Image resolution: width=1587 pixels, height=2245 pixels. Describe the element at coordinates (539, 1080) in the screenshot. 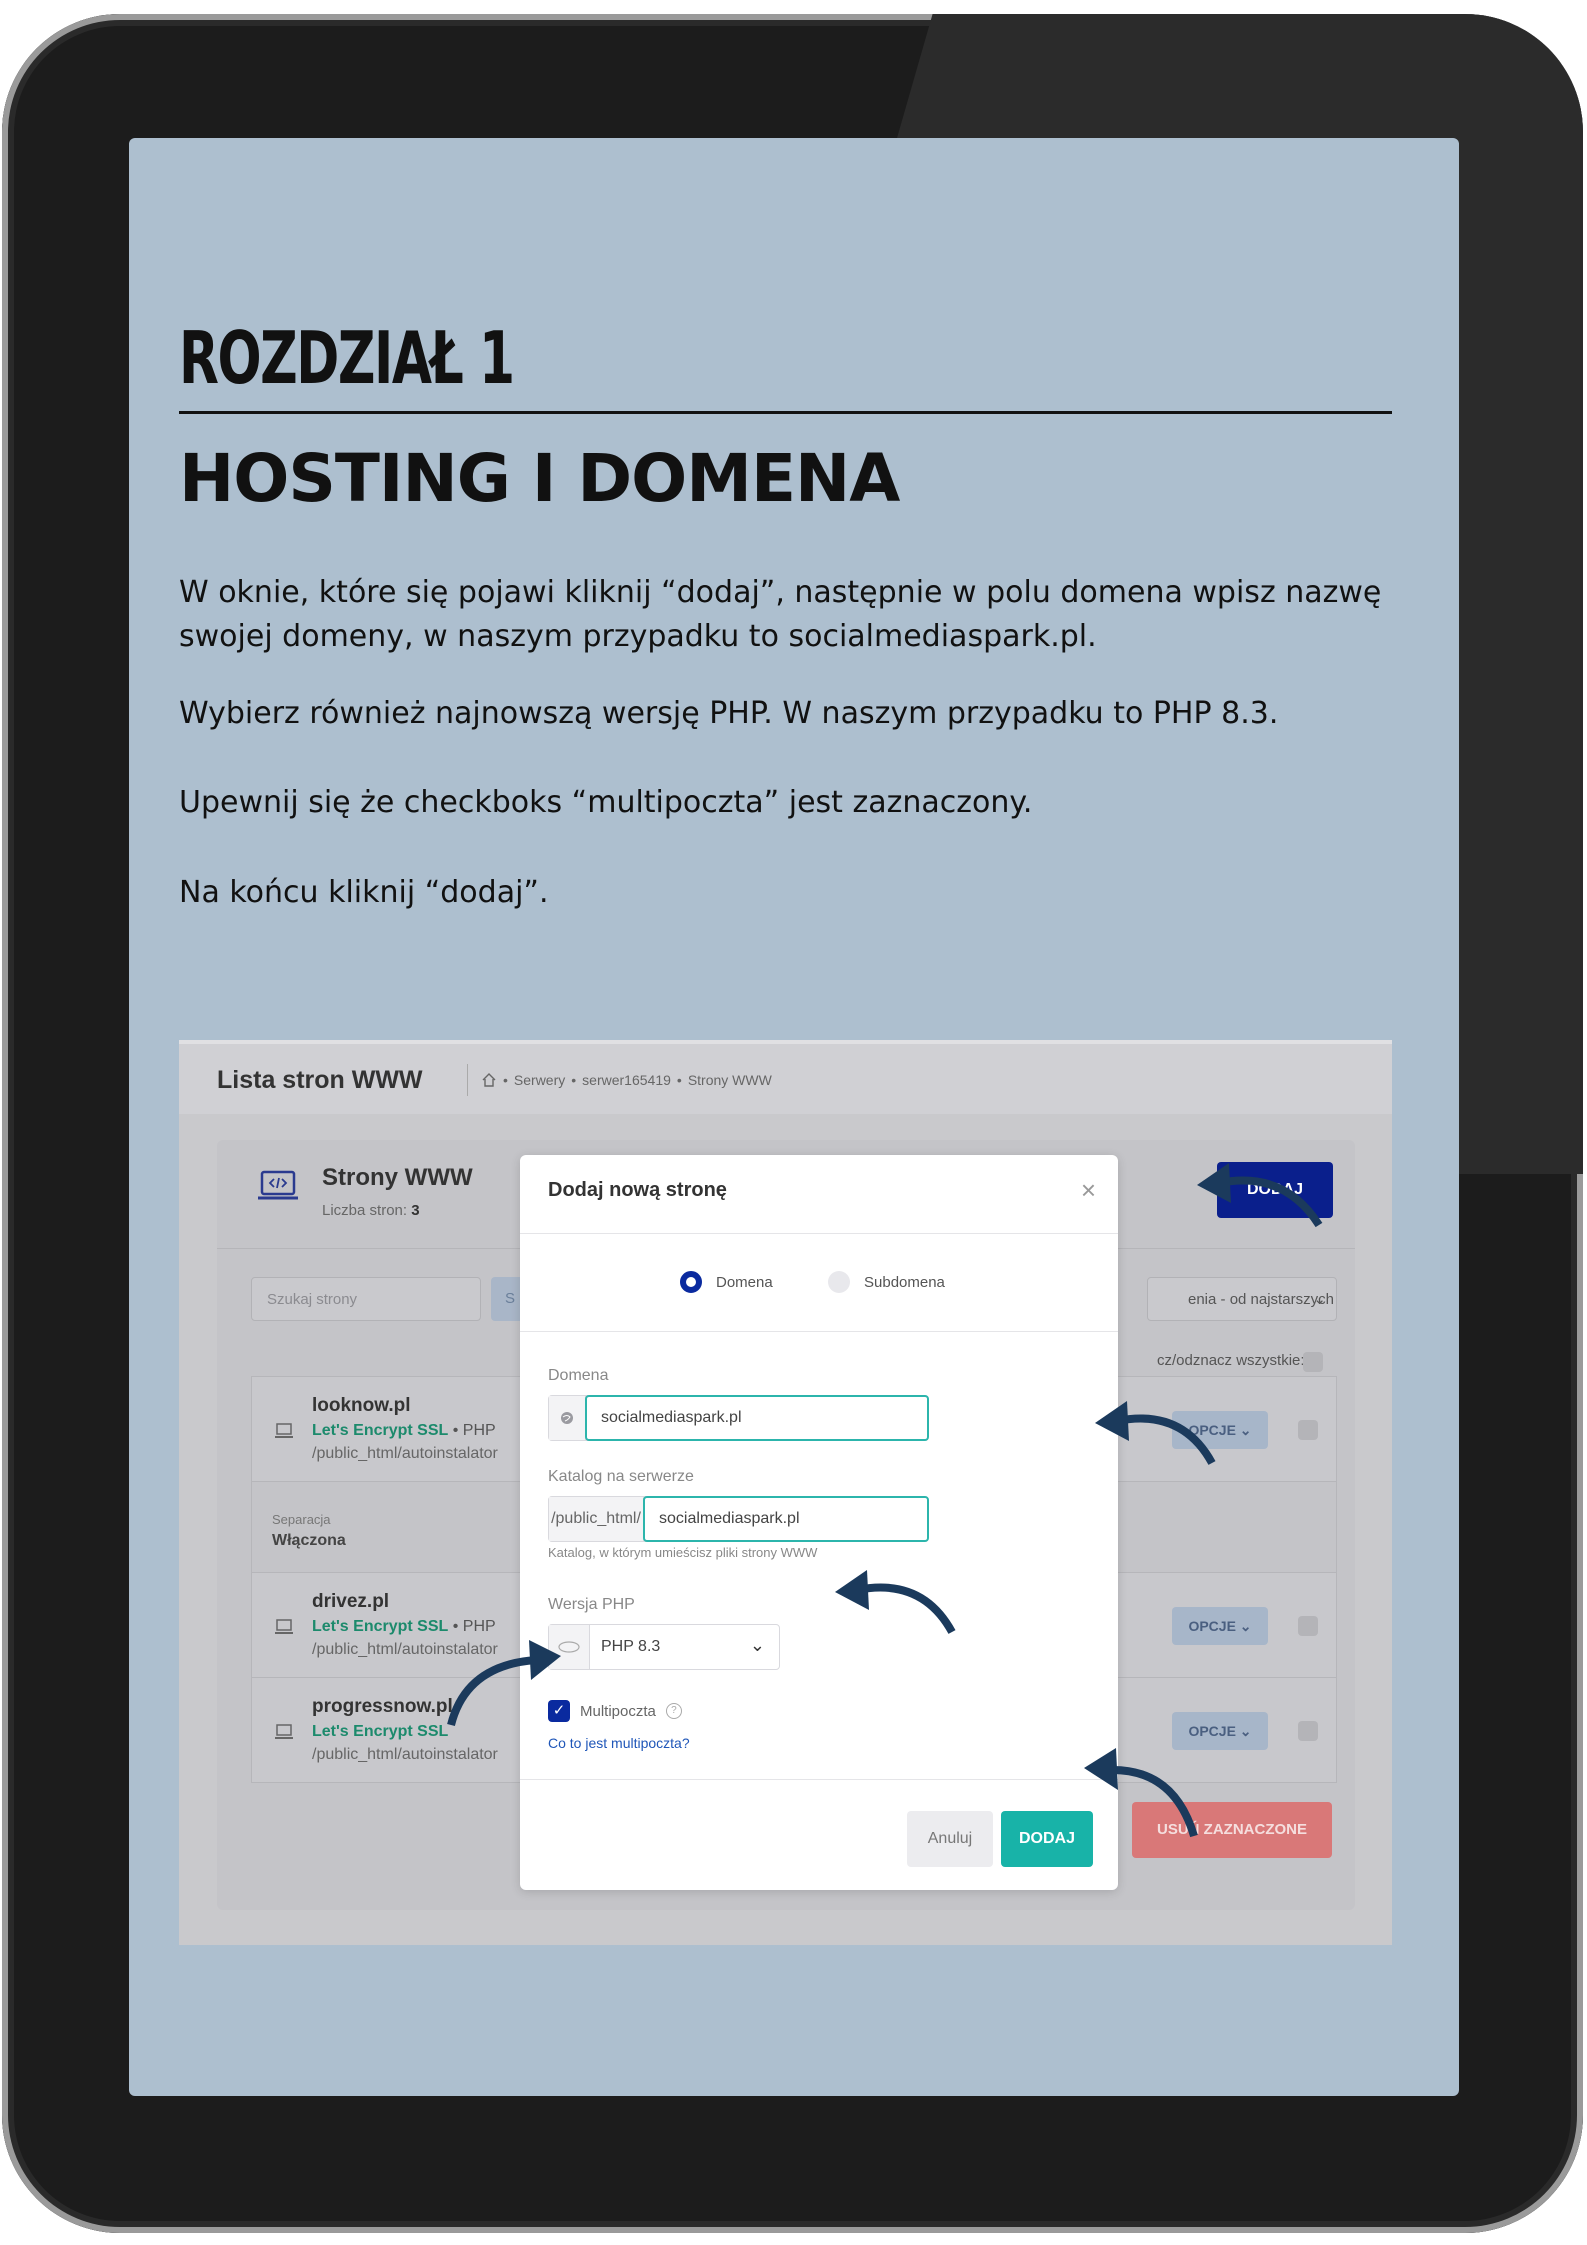

I see `breadcrumb-item: Serwery` at that location.